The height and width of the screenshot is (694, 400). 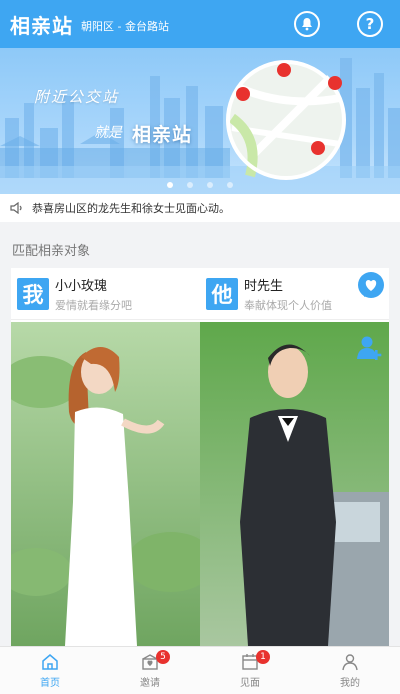 I want to click on tab-label: 首页, so click(x=50, y=683).